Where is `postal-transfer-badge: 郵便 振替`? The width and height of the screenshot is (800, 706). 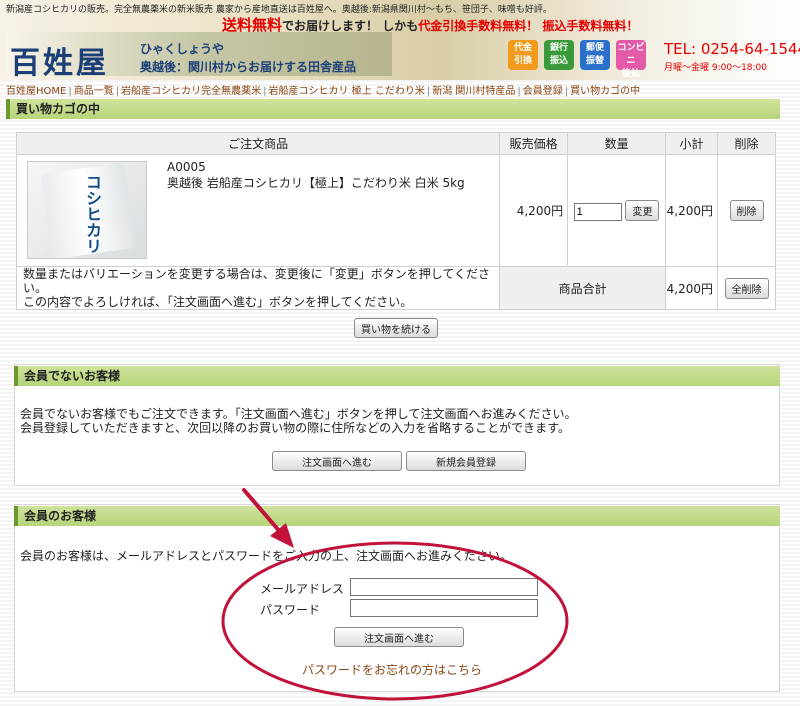
postal-transfer-badge: 郵便 振替 is located at coordinates (595, 55).